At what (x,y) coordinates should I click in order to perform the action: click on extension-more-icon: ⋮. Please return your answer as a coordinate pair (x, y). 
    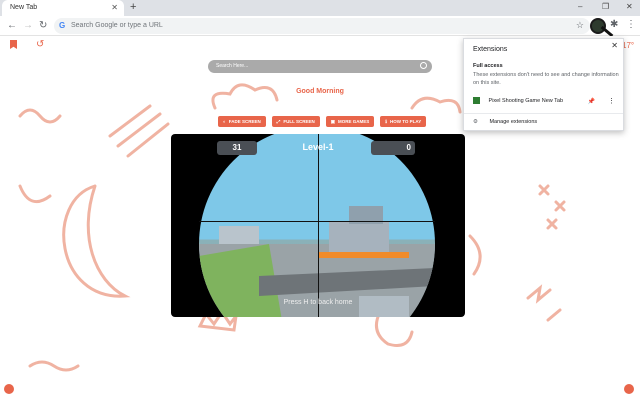
    Looking at the image, I should click on (611, 101).